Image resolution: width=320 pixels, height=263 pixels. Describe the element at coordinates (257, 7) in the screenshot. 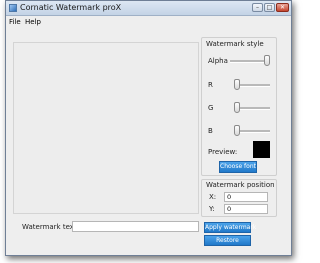

I see `minimize-button: –` at that location.